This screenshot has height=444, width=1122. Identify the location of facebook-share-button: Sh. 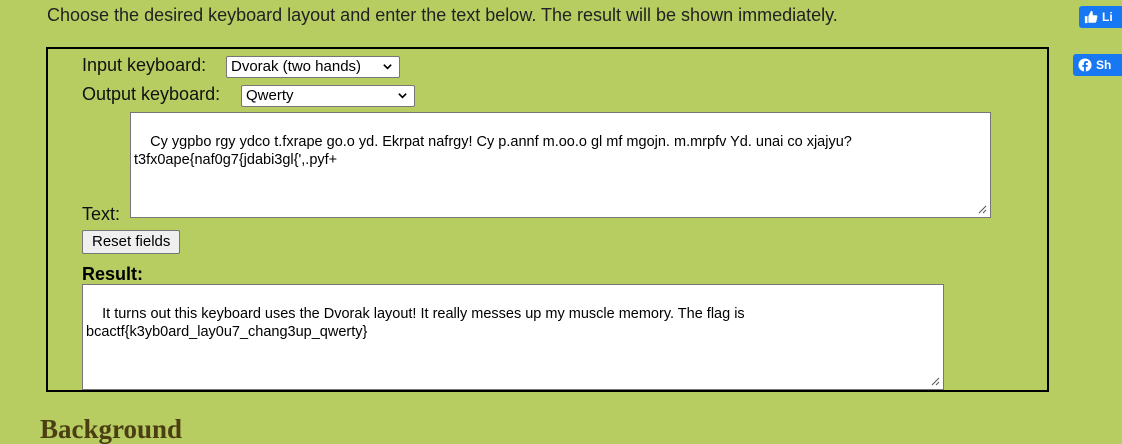
(1097, 65).